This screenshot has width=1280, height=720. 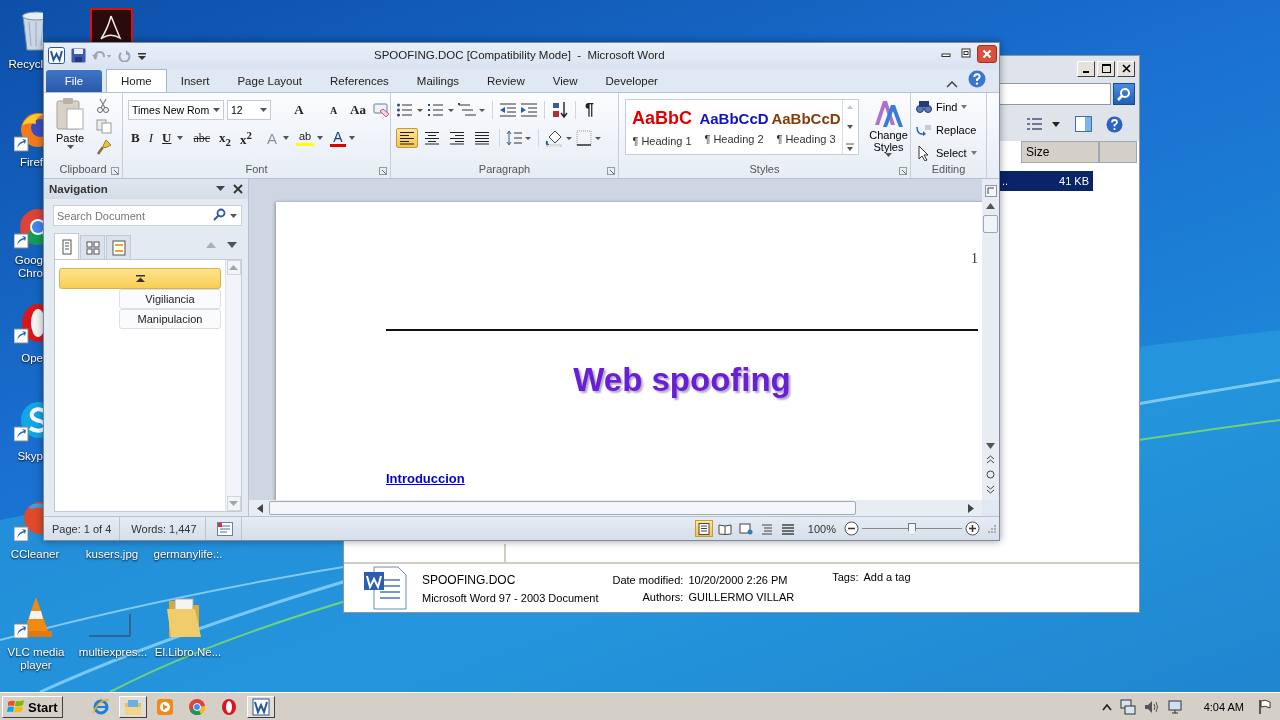 I want to click on borders-icon, so click(x=589, y=138).